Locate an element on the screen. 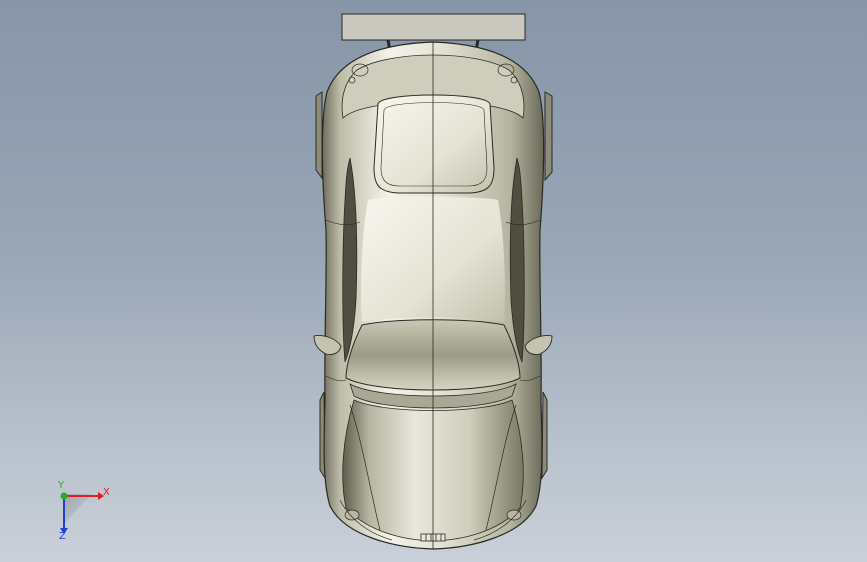 The image size is (867, 562). coordinate-triad: X Y Z is located at coordinates (84, 515).